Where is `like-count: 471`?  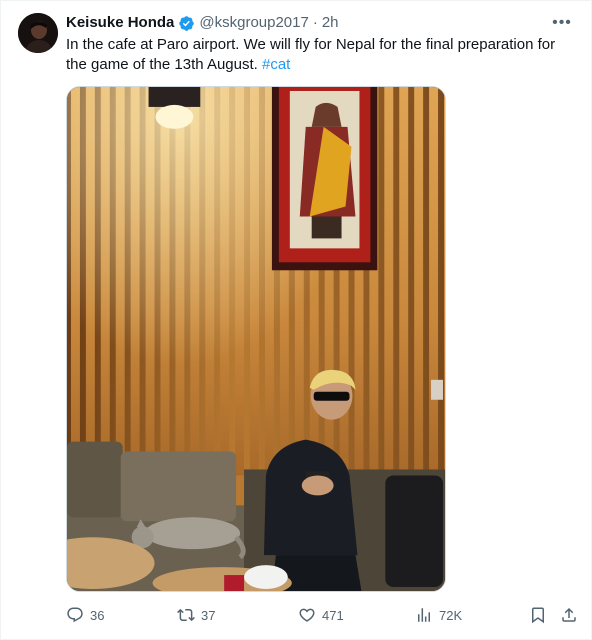
like-count: 471 is located at coordinates (333, 615).